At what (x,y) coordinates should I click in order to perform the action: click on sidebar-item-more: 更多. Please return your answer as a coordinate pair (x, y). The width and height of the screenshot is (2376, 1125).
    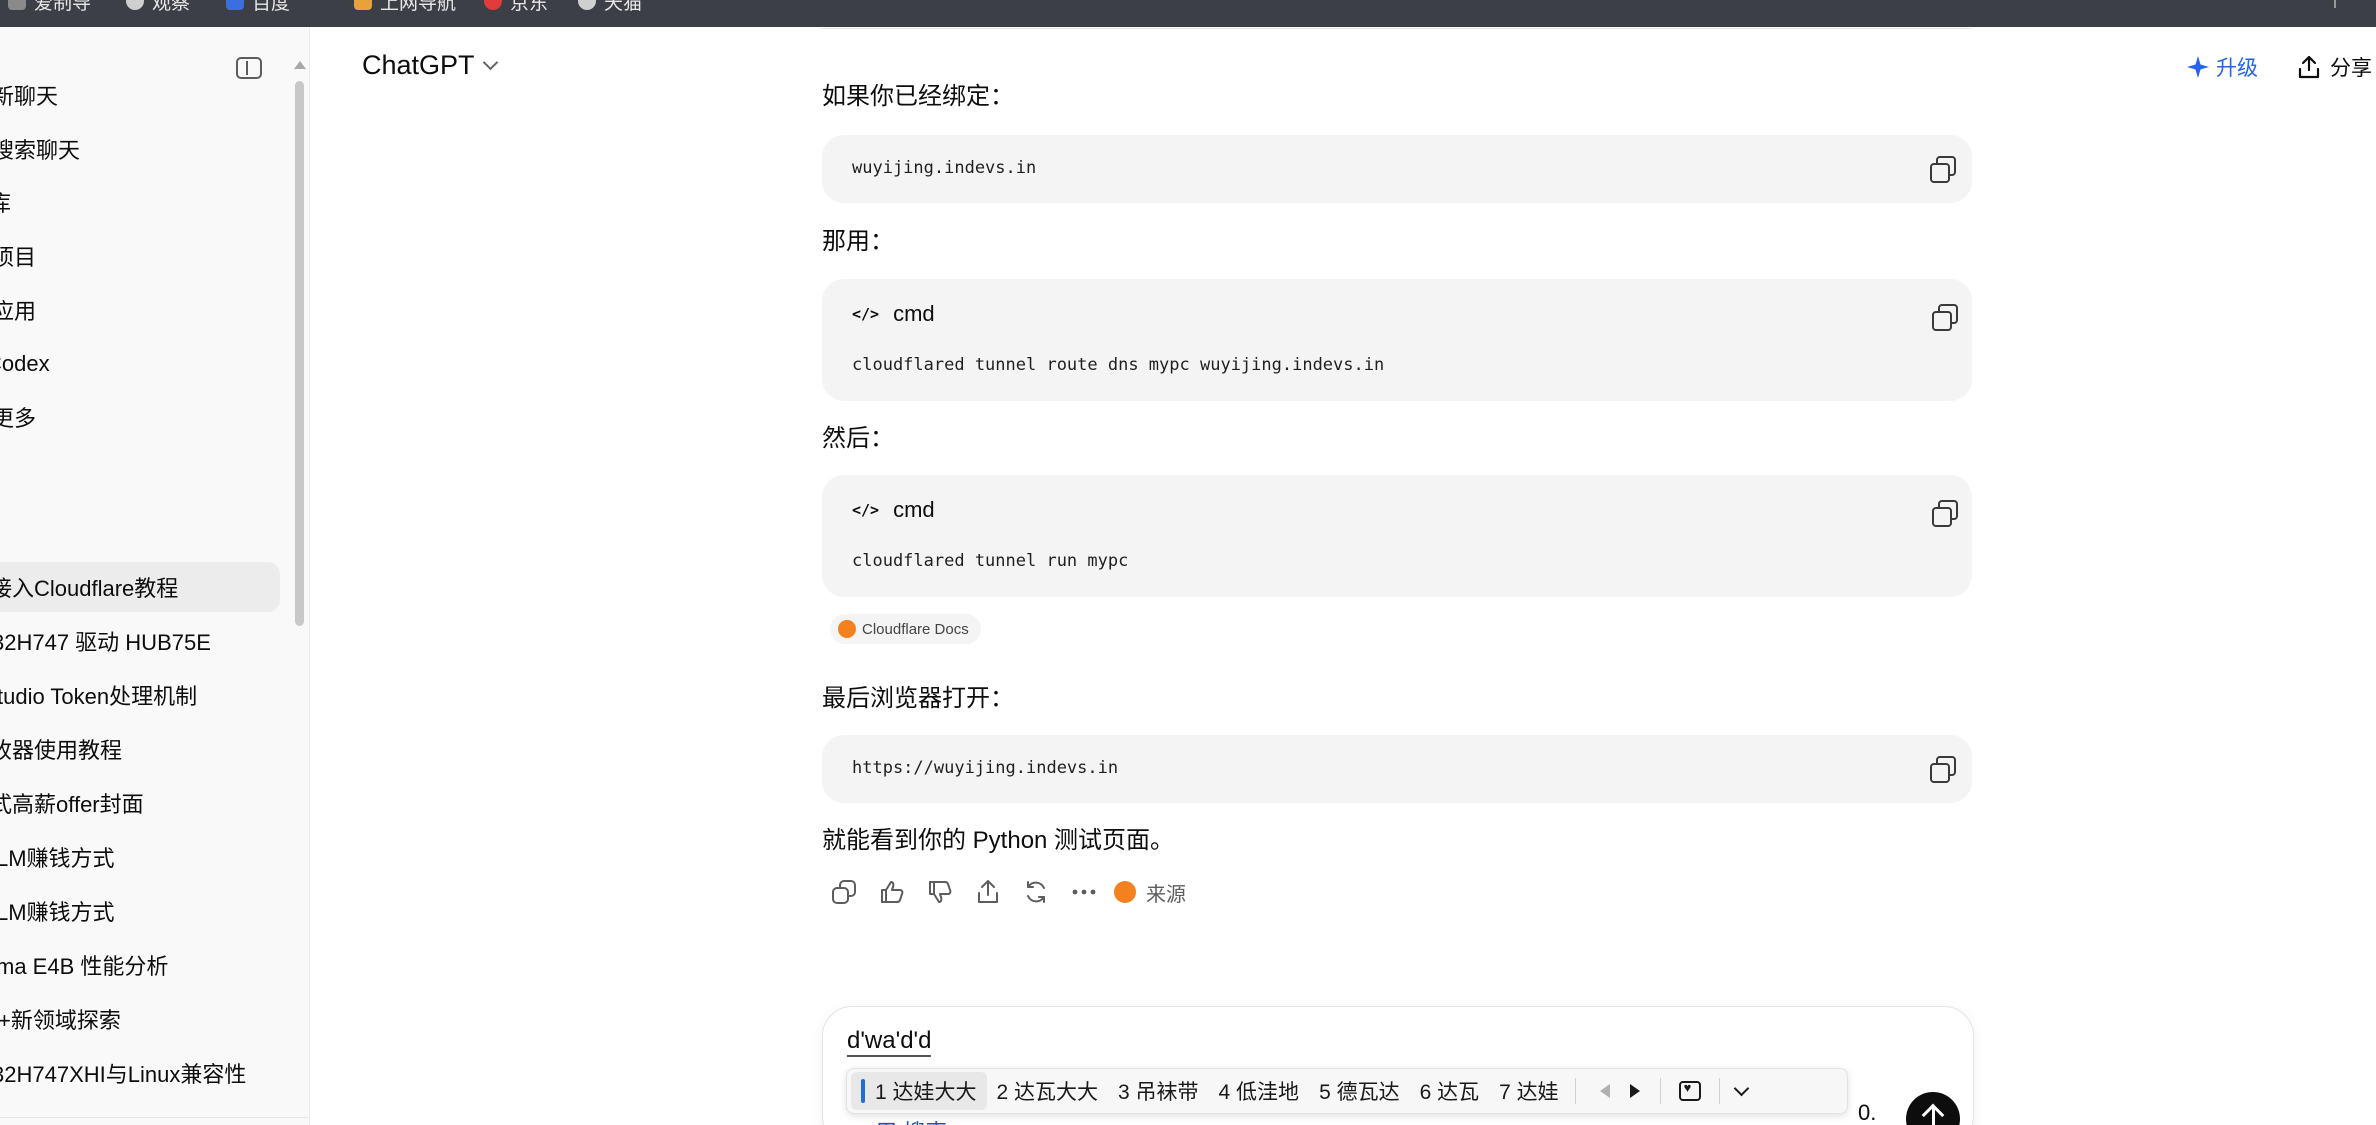
    Looking at the image, I should click on (136, 417).